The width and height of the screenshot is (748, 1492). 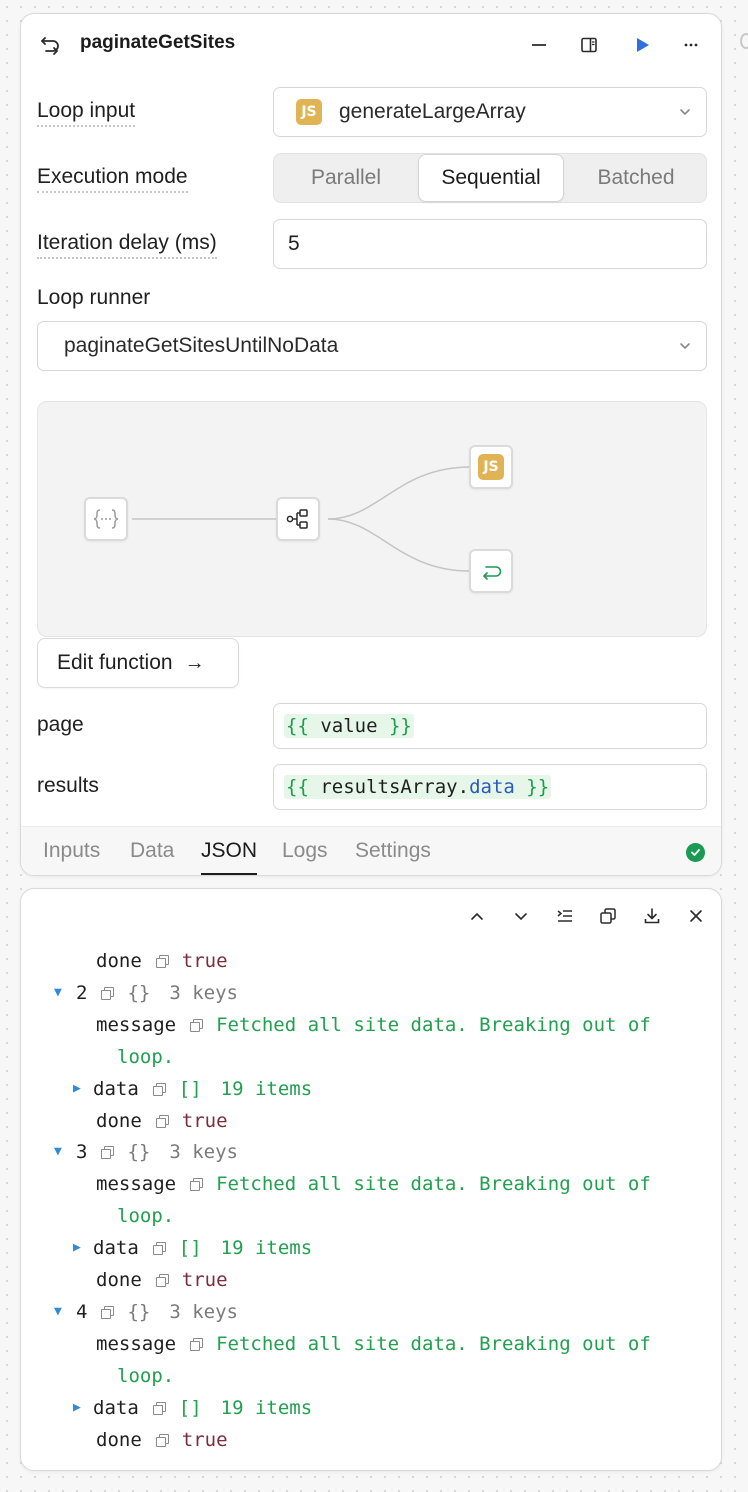 I want to click on tab-inputs: Inputs, so click(x=71, y=851).